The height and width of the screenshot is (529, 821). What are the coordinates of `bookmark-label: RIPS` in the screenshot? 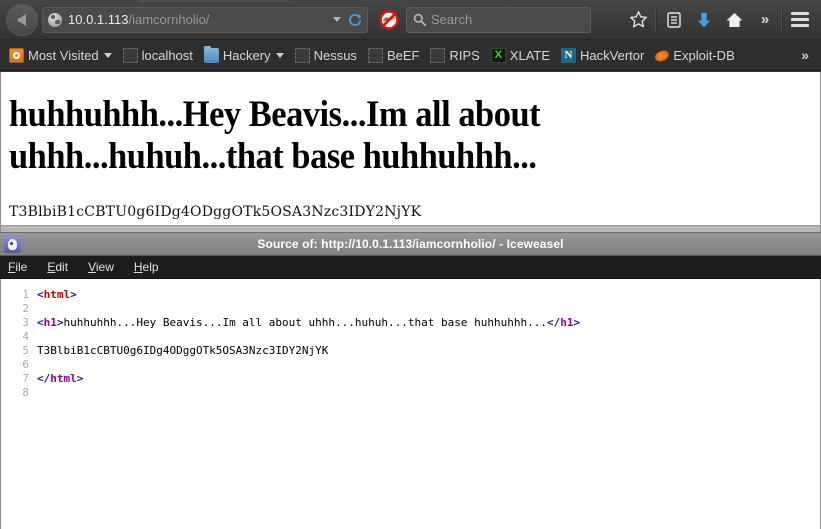 It's located at (464, 55).